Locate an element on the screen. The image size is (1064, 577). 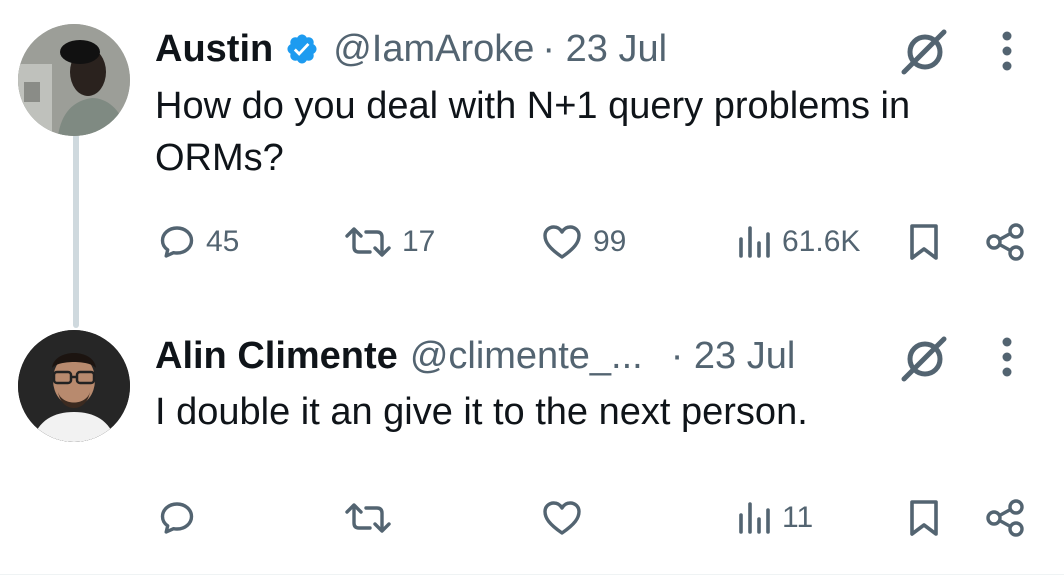
display-name: Alin Climente is located at coordinates (276, 356).